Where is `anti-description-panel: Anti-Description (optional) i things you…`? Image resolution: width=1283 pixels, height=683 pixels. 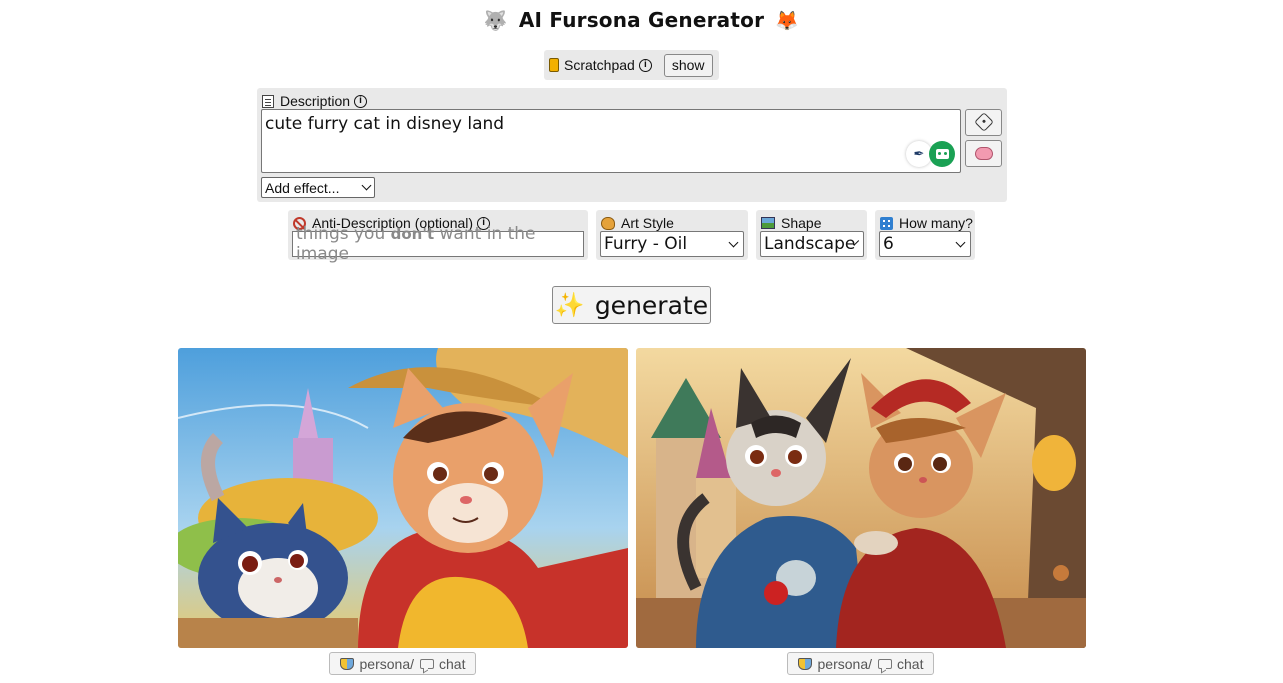 anti-description-panel: Anti-Description (optional) i things you… is located at coordinates (438, 237).